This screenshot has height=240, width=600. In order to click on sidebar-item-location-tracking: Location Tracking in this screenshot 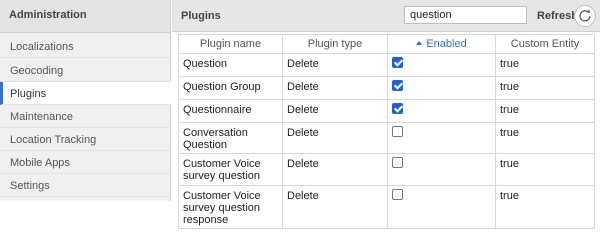, I will do `click(85, 139)`.